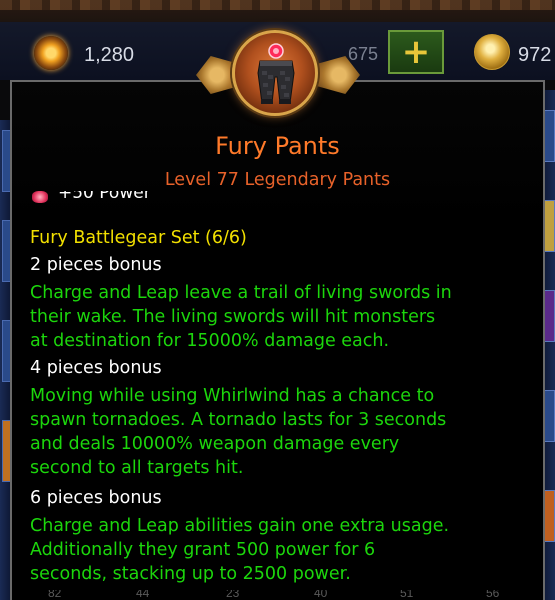 This screenshot has width=555, height=600. Describe the element at coordinates (277, 5) in the screenshot. I see `scene-border-decoration` at that location.